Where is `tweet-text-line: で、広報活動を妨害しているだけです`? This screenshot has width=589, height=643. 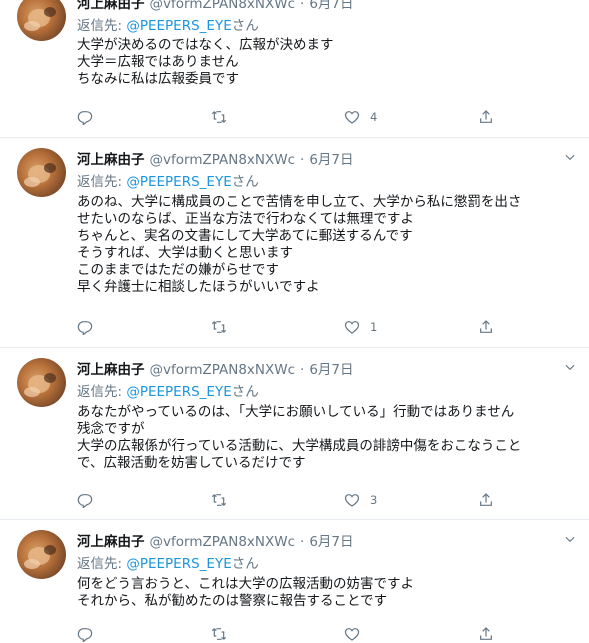 tweet-text-line: で、広報活動を妨害しているだけです is located at coordinates (191, 463).